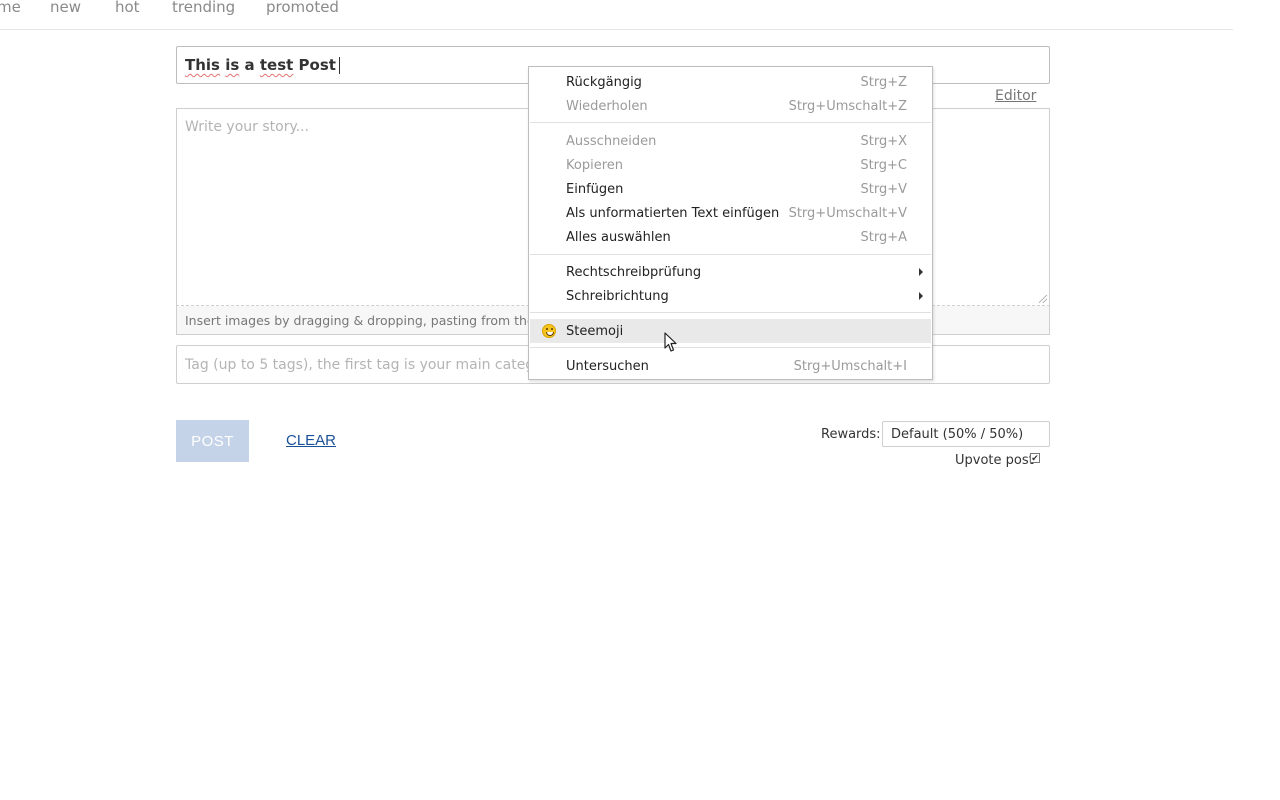 Image resolution: width=1280 pixels, height=800 pixels. Describe the element at coordinates (730, 331) in the screenshot. I see `menu-item-steemoji: Steemoji` at that location.